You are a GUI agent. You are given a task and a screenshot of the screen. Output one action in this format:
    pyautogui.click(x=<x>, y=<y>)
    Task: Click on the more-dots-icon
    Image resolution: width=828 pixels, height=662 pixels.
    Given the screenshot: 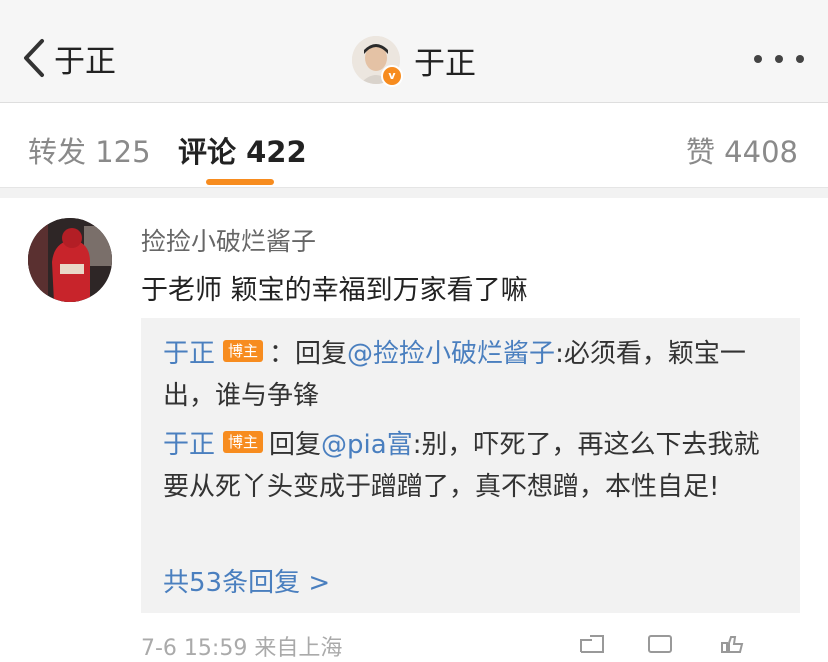 What is the action you would take?
    pyautogui.click(x=779, y=59)
    